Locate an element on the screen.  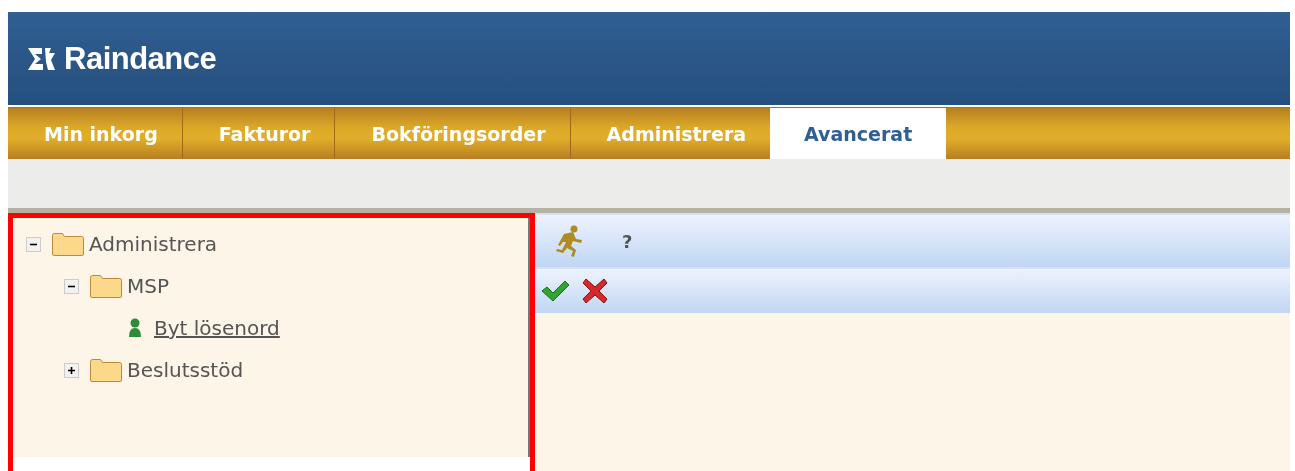
running-figure-icon is located at coordinates (569, 241).